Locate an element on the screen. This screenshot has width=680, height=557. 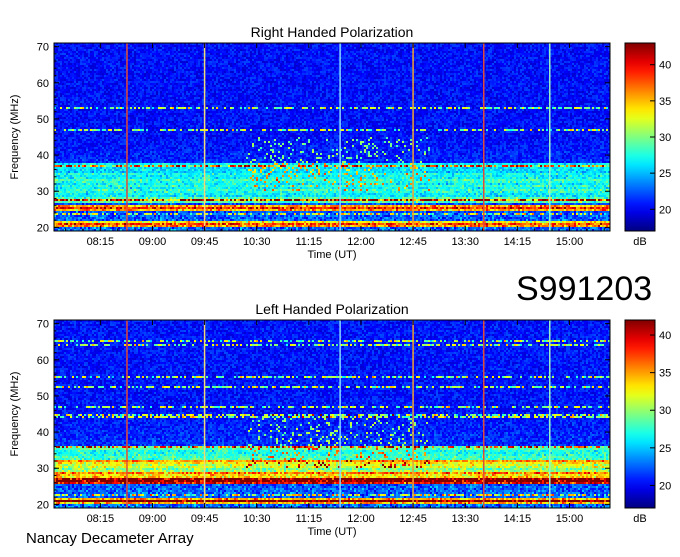
observation-id: S991203 is located at coordinates (584, 289).